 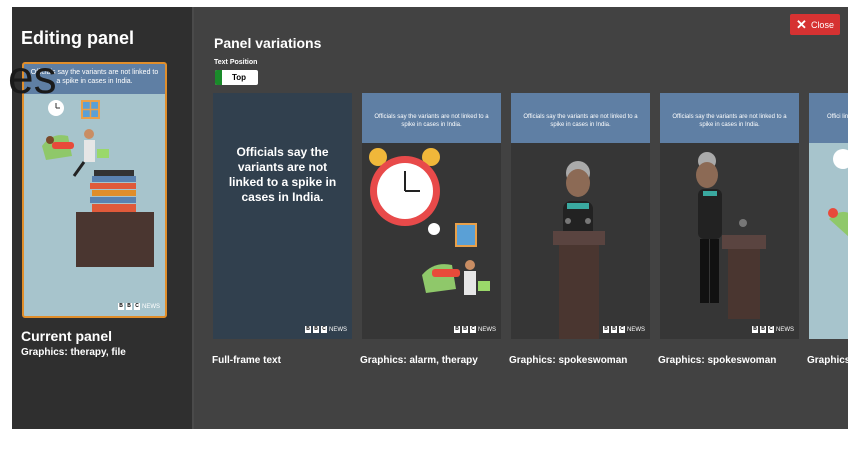 What do you see at coordinates (268, 43) in the screenshot?
I see `panel-variations-title: Panel variations` at bounding box center [268, 43].